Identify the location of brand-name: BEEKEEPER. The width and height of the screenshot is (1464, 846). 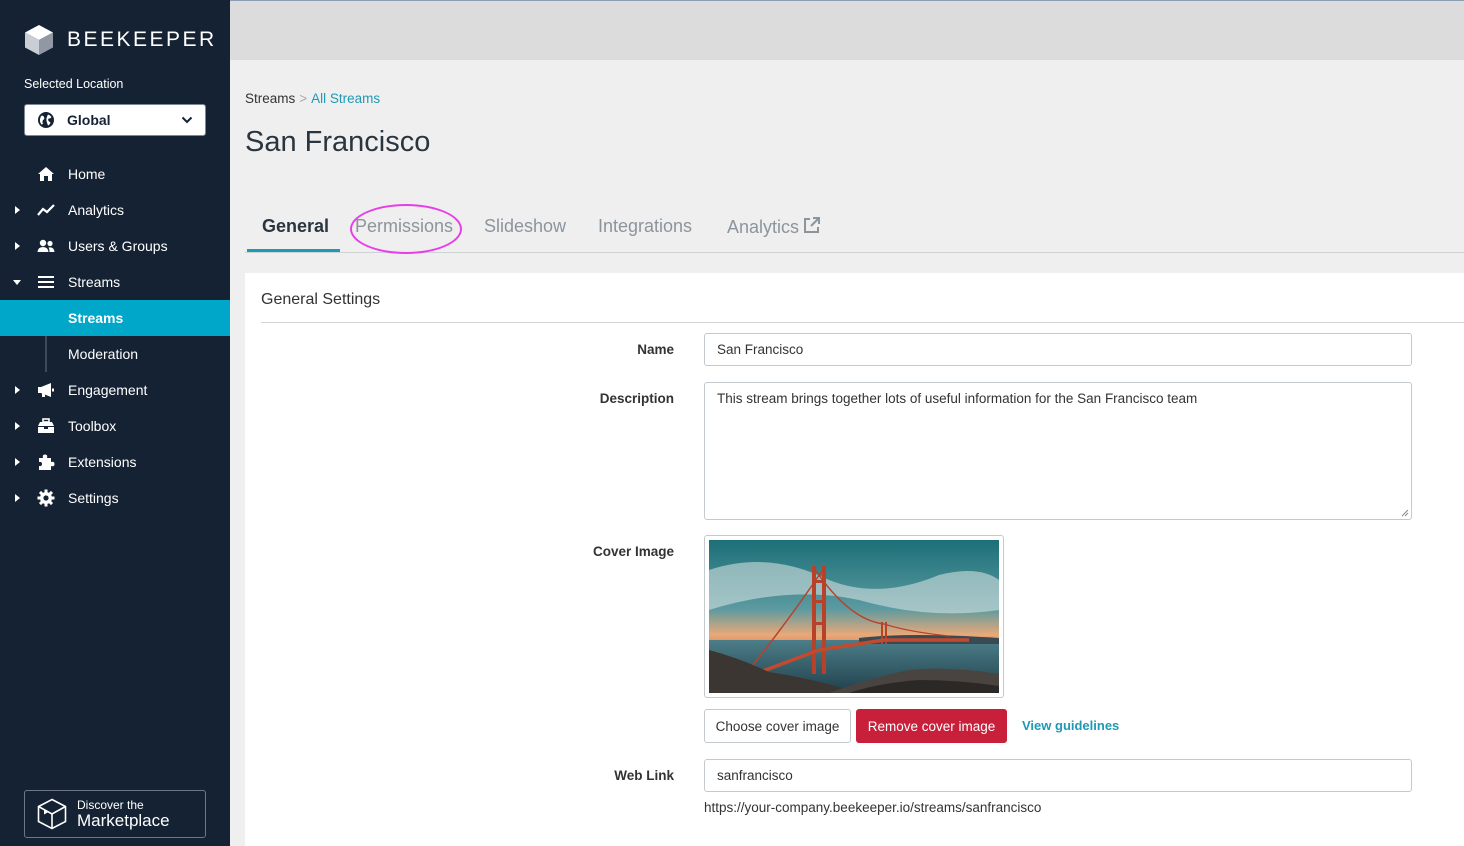
(142, 39).